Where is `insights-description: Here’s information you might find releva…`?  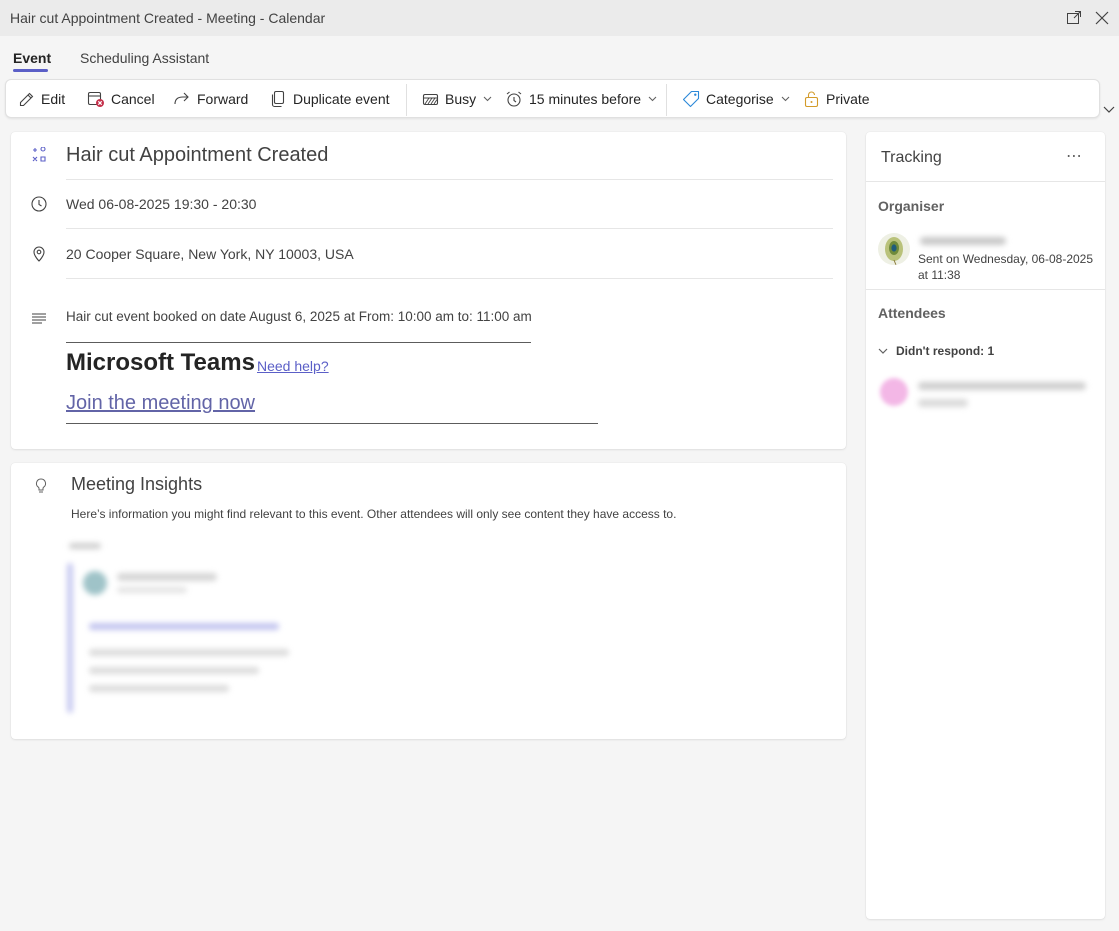
insights-description: Here’s information you might find releva… is located at coordinates (374, 514).